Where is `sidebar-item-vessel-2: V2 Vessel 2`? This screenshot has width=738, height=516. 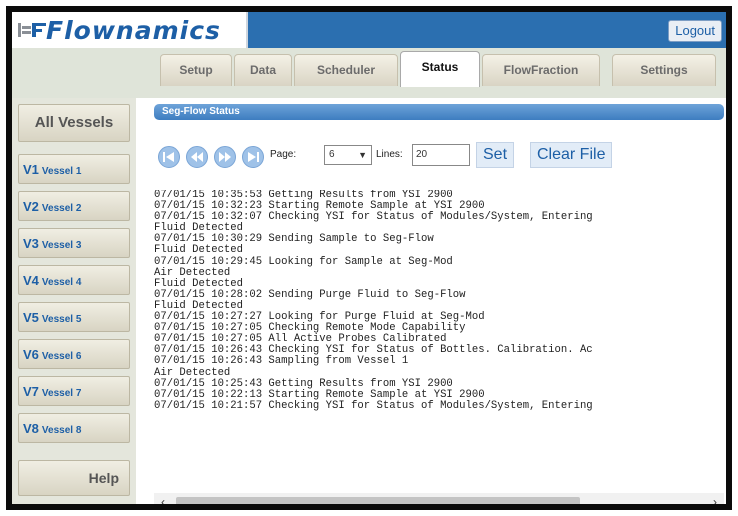
sidebar-item-vessel-2: V2 Vessel 2 is located at coordinates (74, 206).